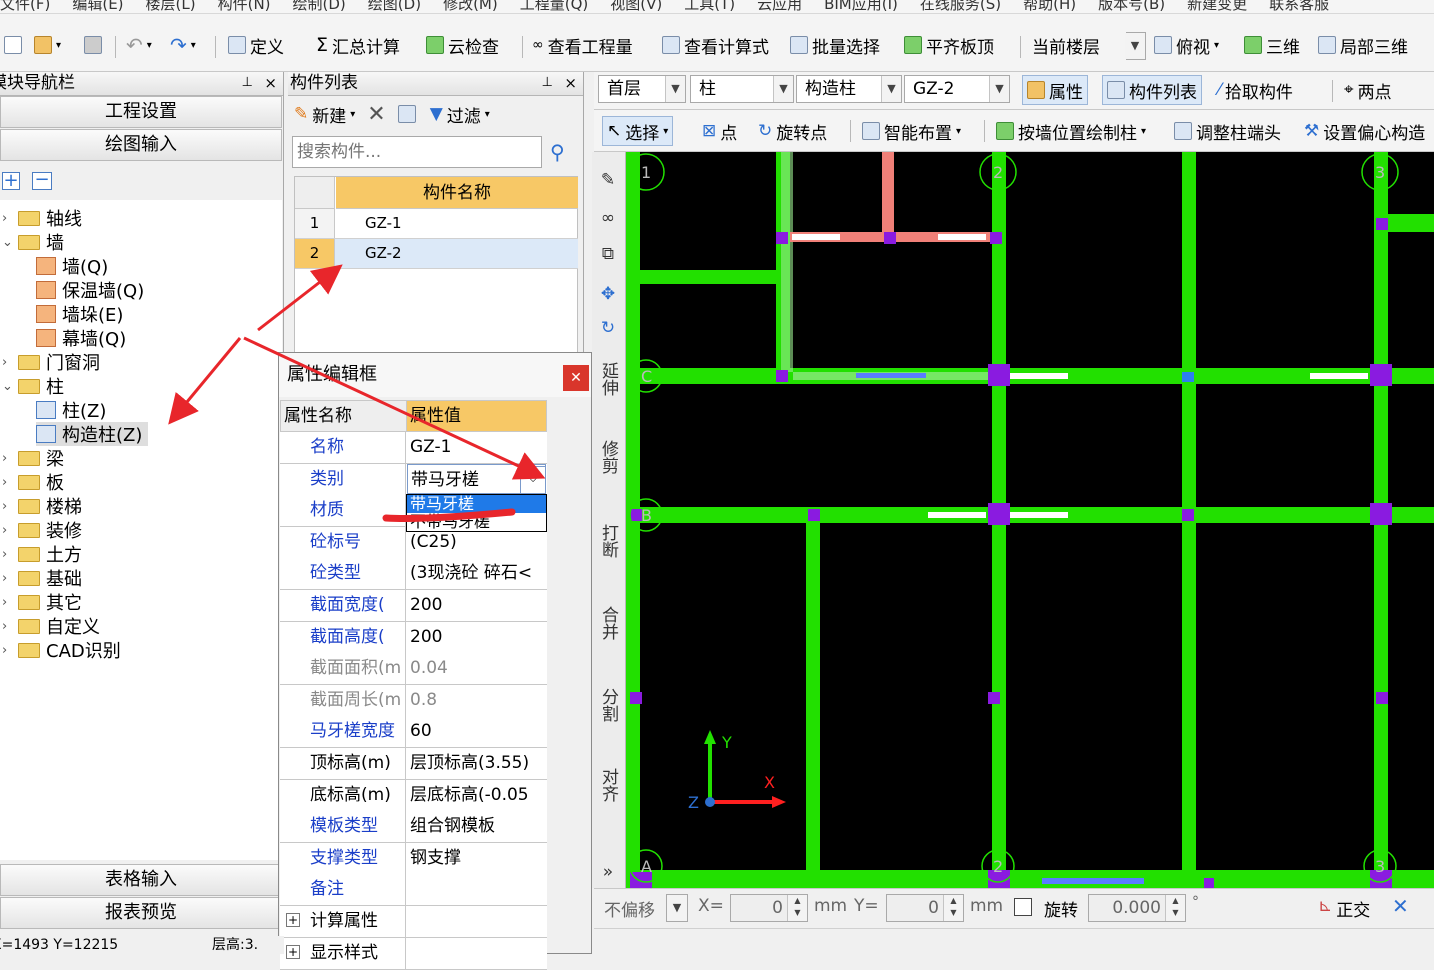 This screenshot has width=1434, height=970. What do you see at coordinates (608, 625) in the screenshot?
I see `merge-tool: 合并` at bounding box center [608, 625].